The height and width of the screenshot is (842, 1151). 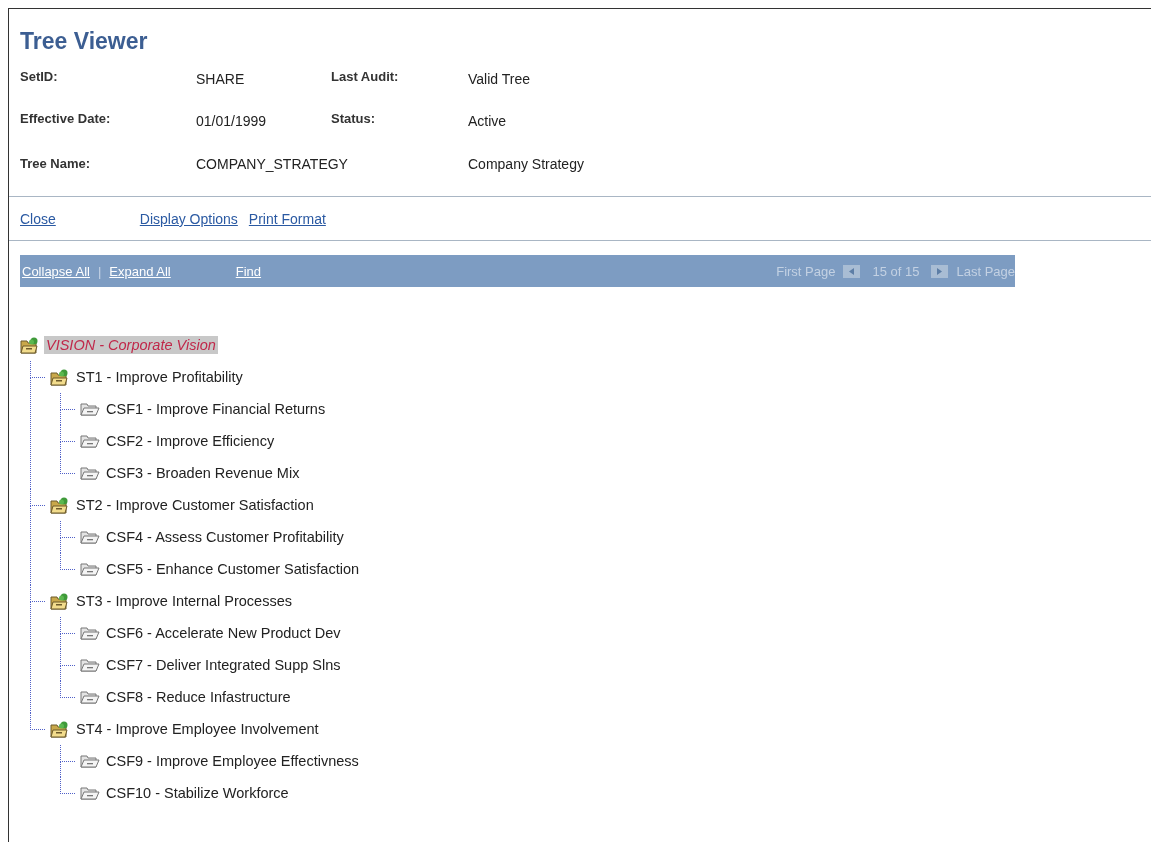 I want to click on field-value: Valid Tree, so click(x=499, y=79).